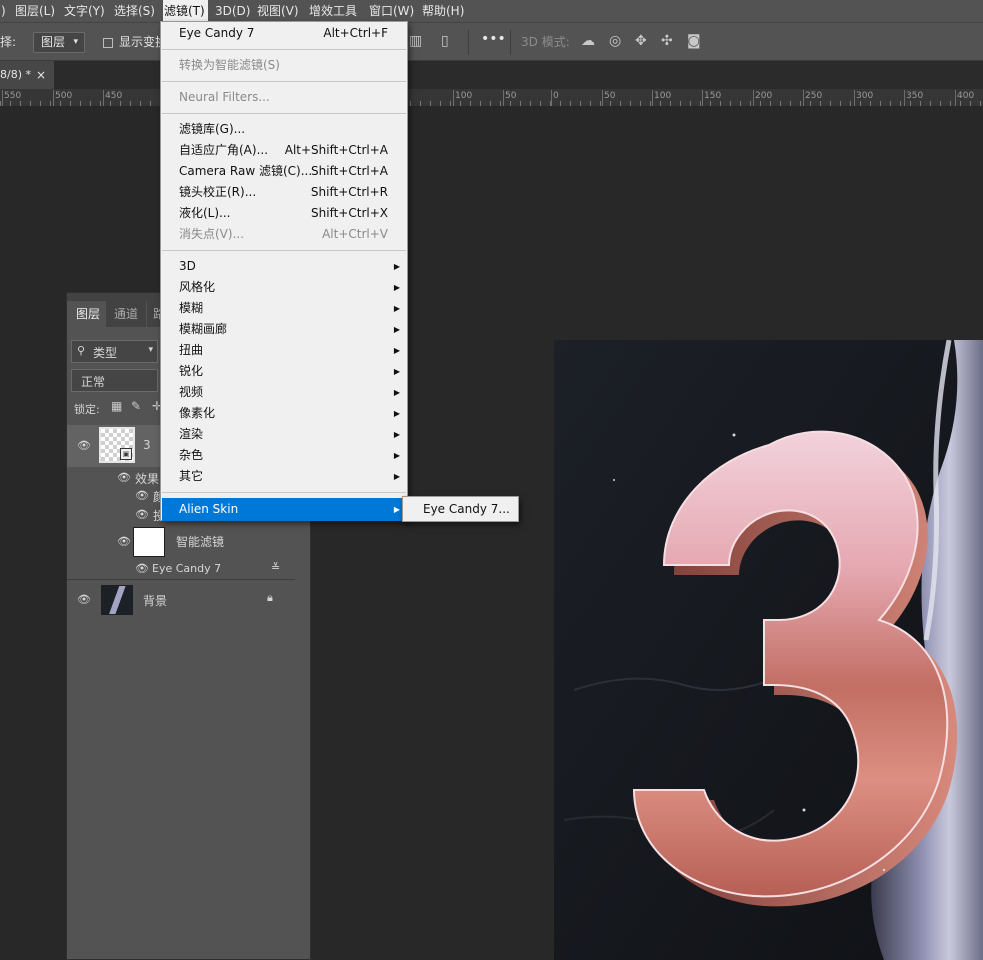 This screenshot has height=960, width=983. I want to click on menu-item: 模糊画廊 ▶, so click(284, 329).